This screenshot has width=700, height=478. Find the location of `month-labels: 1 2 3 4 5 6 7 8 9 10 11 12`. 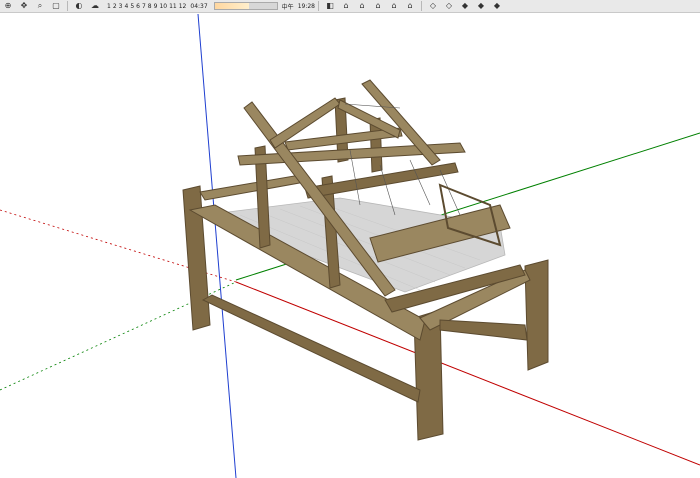

month-labels: 1 2 3 4 5 6 7 8 9 10 11 12 is located at coordinates (146, 6).